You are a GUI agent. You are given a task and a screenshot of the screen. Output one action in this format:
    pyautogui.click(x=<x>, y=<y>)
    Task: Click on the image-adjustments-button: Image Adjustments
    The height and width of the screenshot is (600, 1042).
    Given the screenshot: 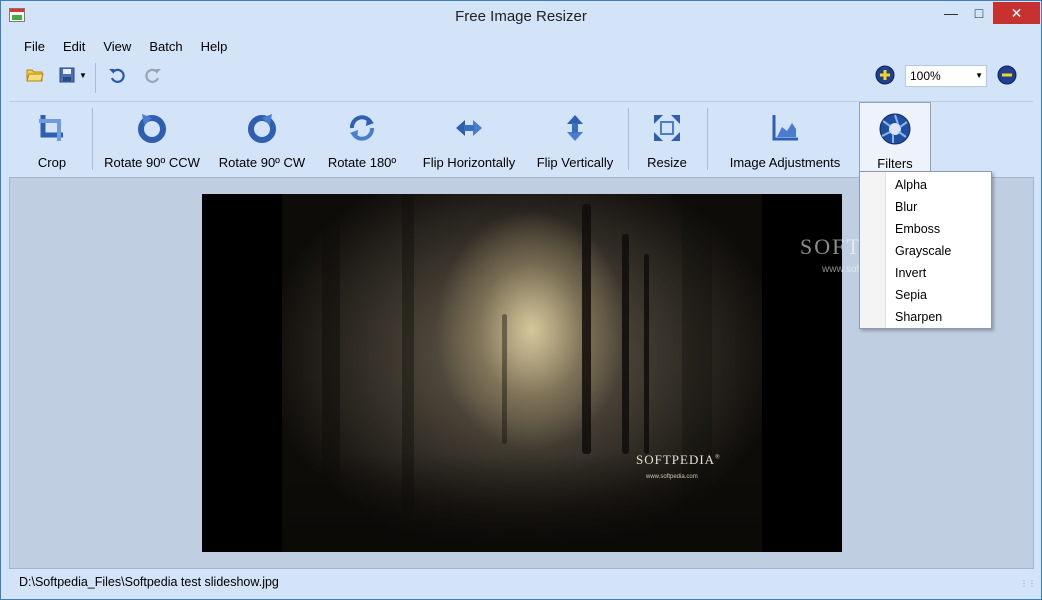 What is the action you would take?
    pyautogui.click(x=785, y=138)
    